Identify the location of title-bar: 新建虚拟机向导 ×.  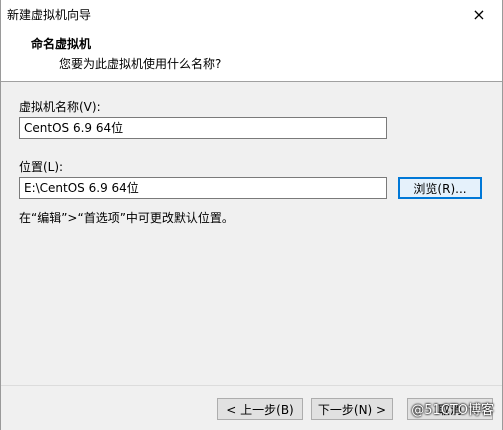
(251, 15).